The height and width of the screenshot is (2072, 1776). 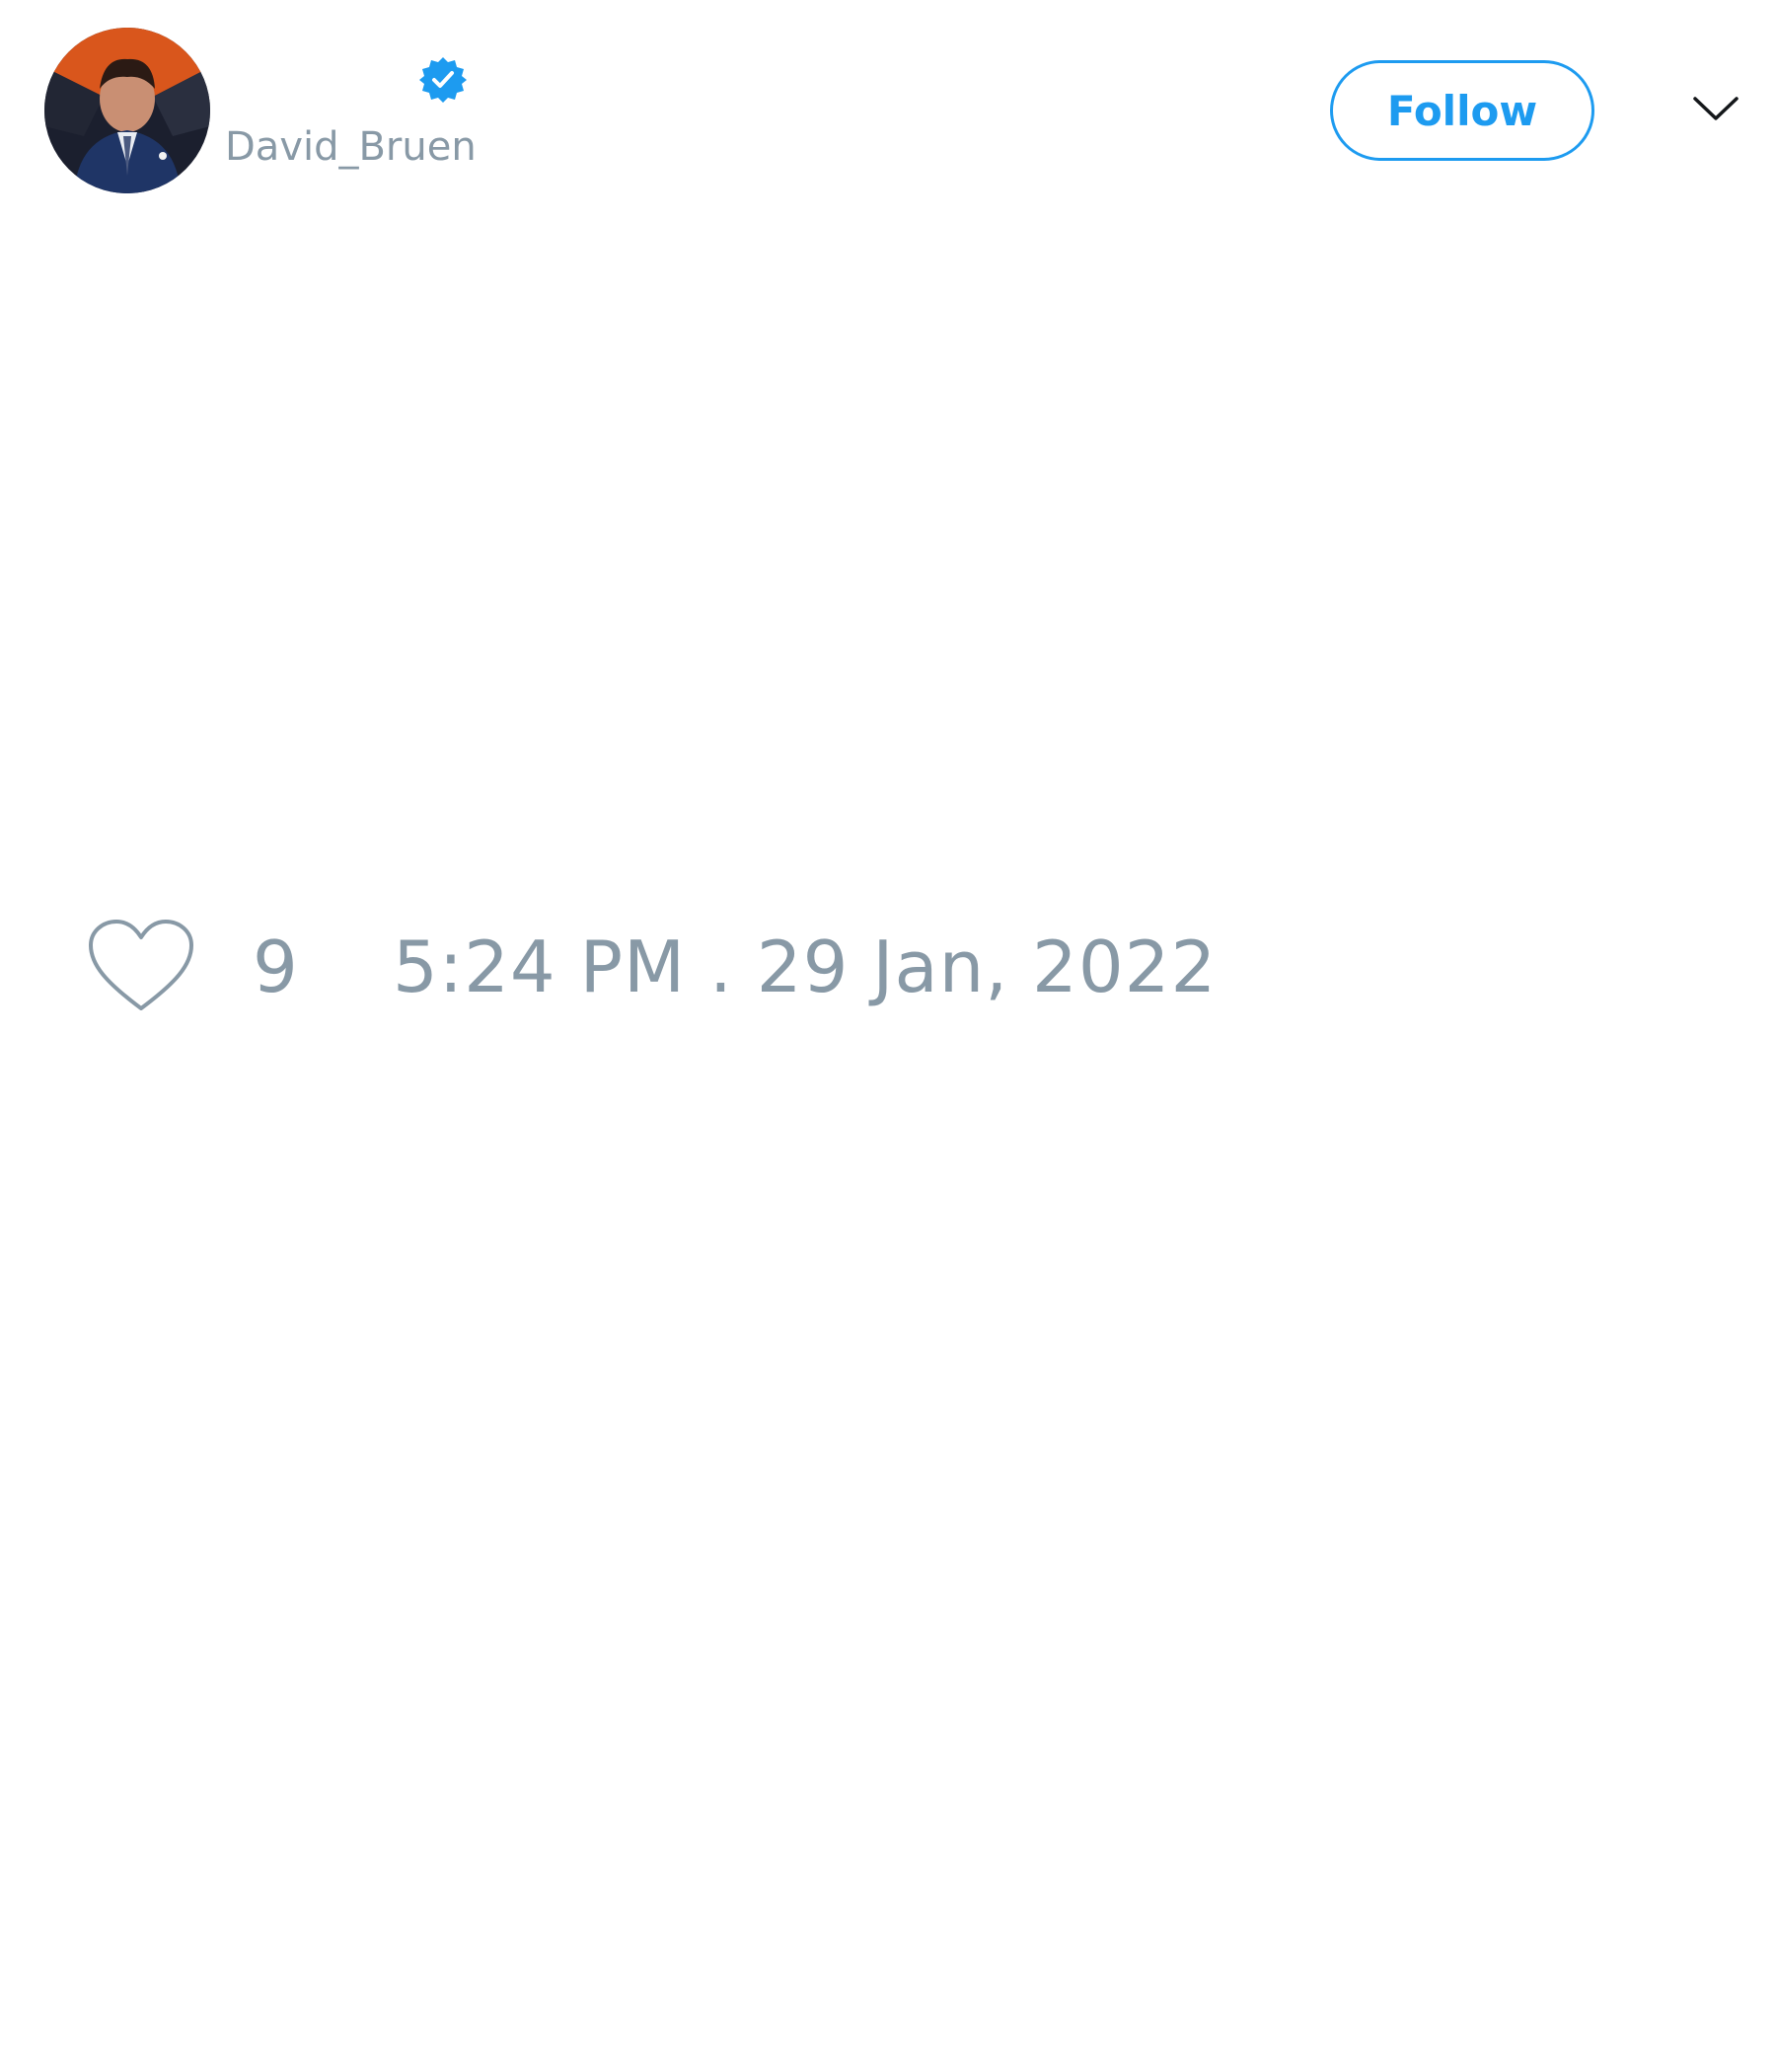 I want to click on tweet-timestamp: 5:24 PM . 29 Jan, 2022, so click(x=805, y=967).